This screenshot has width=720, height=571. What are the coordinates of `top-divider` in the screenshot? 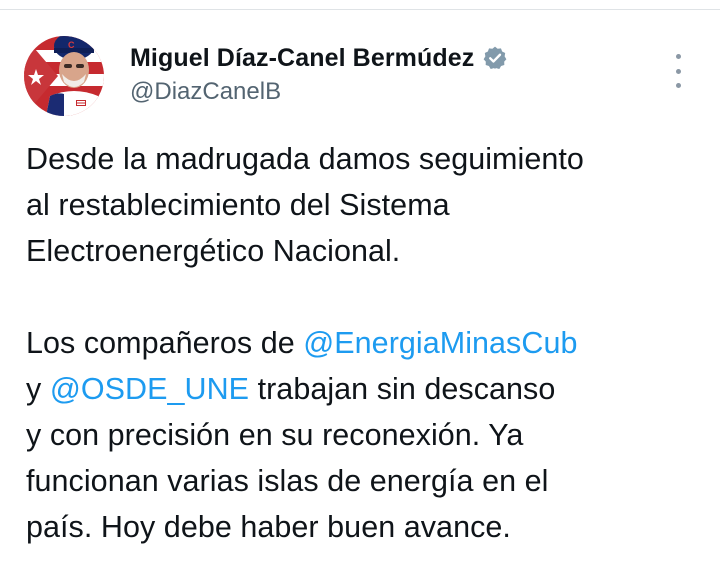 It's located at (360, 9).